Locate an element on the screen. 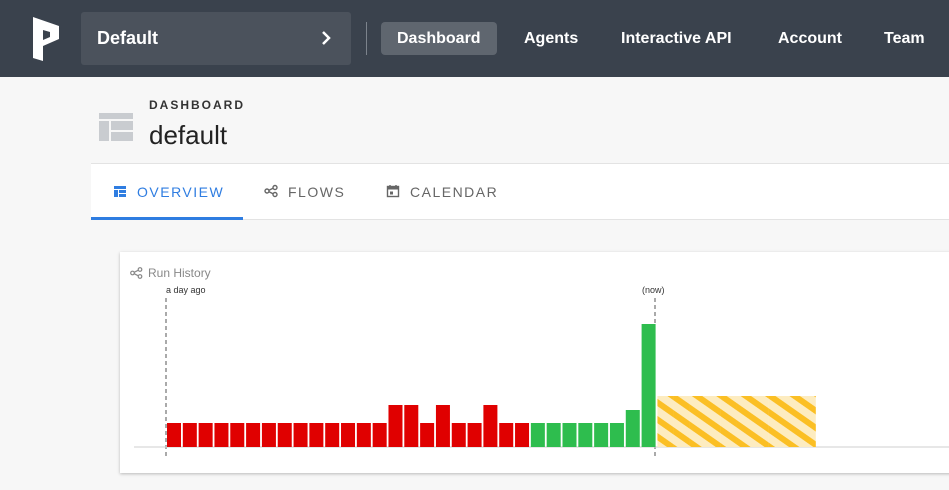 The image size is (949, 490). active-tab-indicator is located at coordinates (167, 218).